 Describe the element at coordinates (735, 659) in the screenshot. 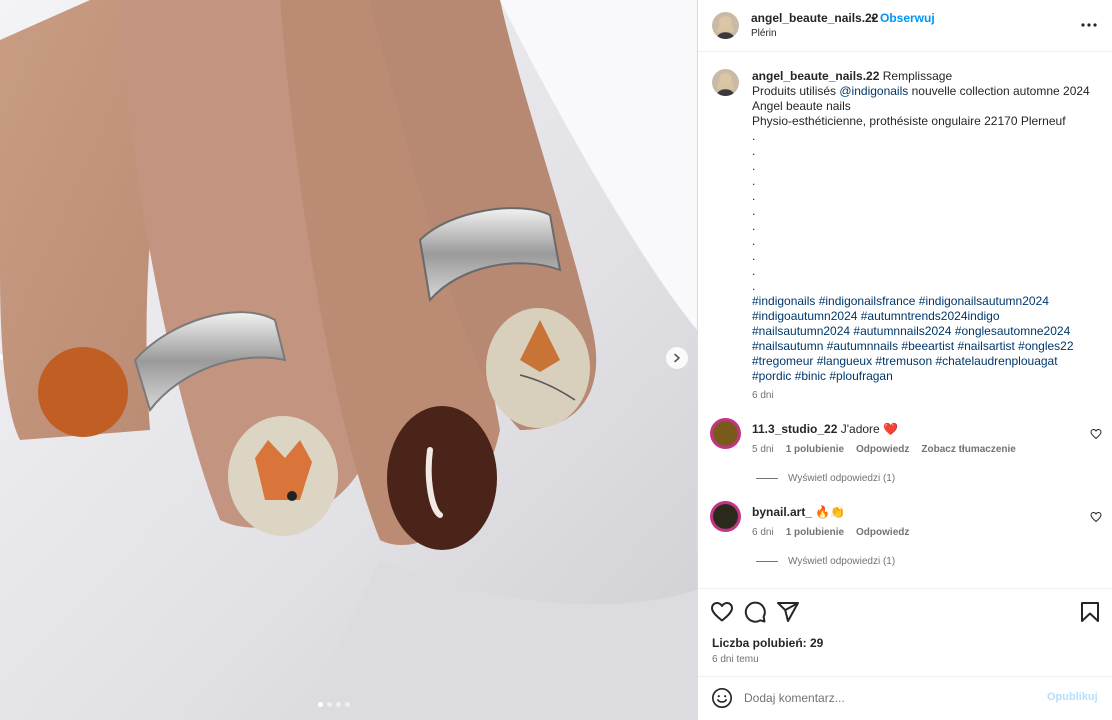

I see `post-date: 6 dni temu` at that location.